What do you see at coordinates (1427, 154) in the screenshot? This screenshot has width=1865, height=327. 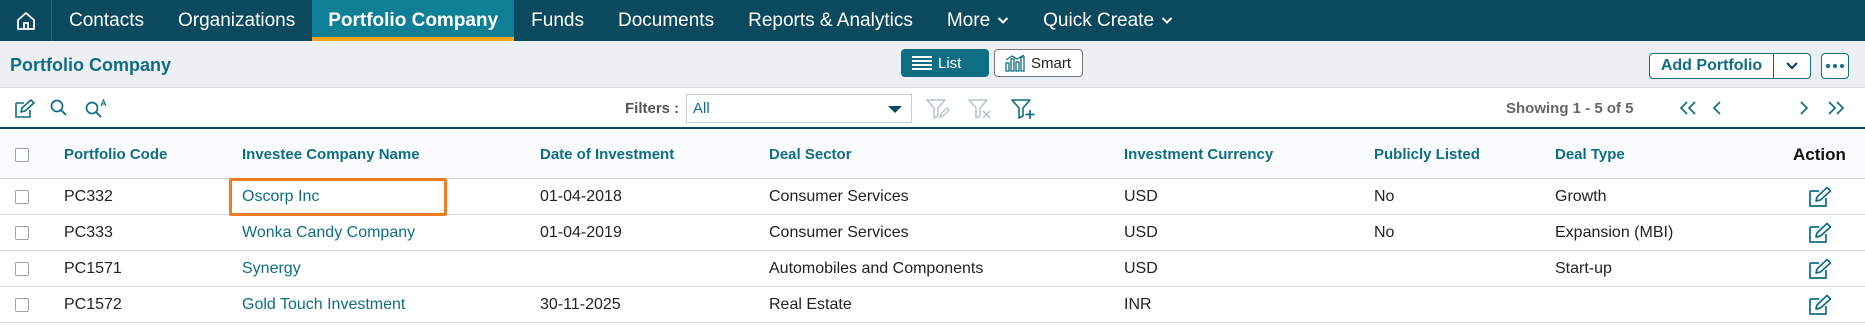 I see `column-header-publicly-listed: Publicly Listed` at bounding box center [1427, 154].